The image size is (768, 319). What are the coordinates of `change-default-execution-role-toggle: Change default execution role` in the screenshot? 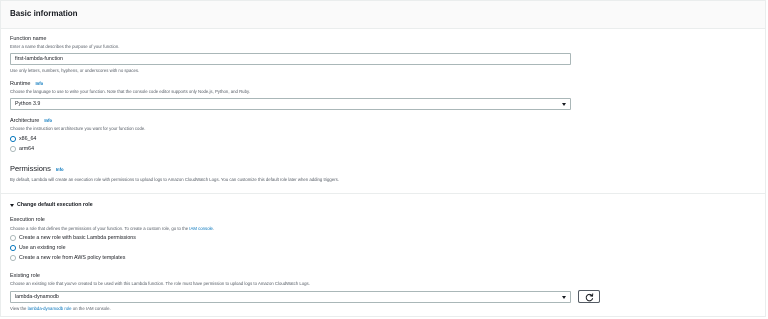 It's located at (55, 205).